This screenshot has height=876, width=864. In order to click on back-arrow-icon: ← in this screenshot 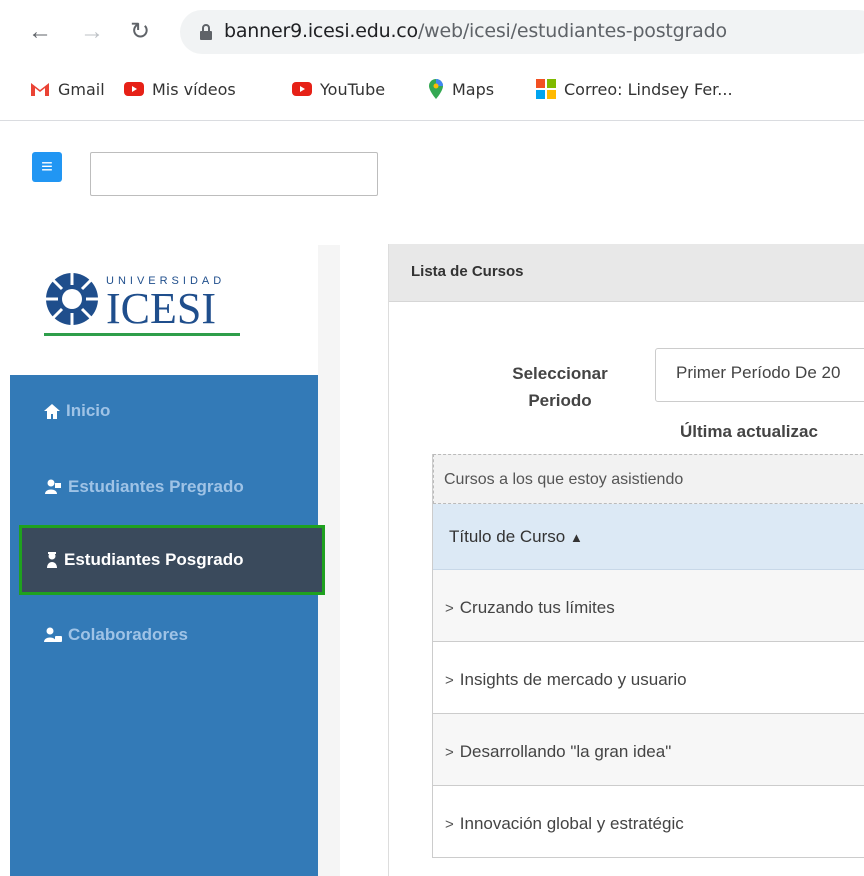, I will do `click(40, 32)`.